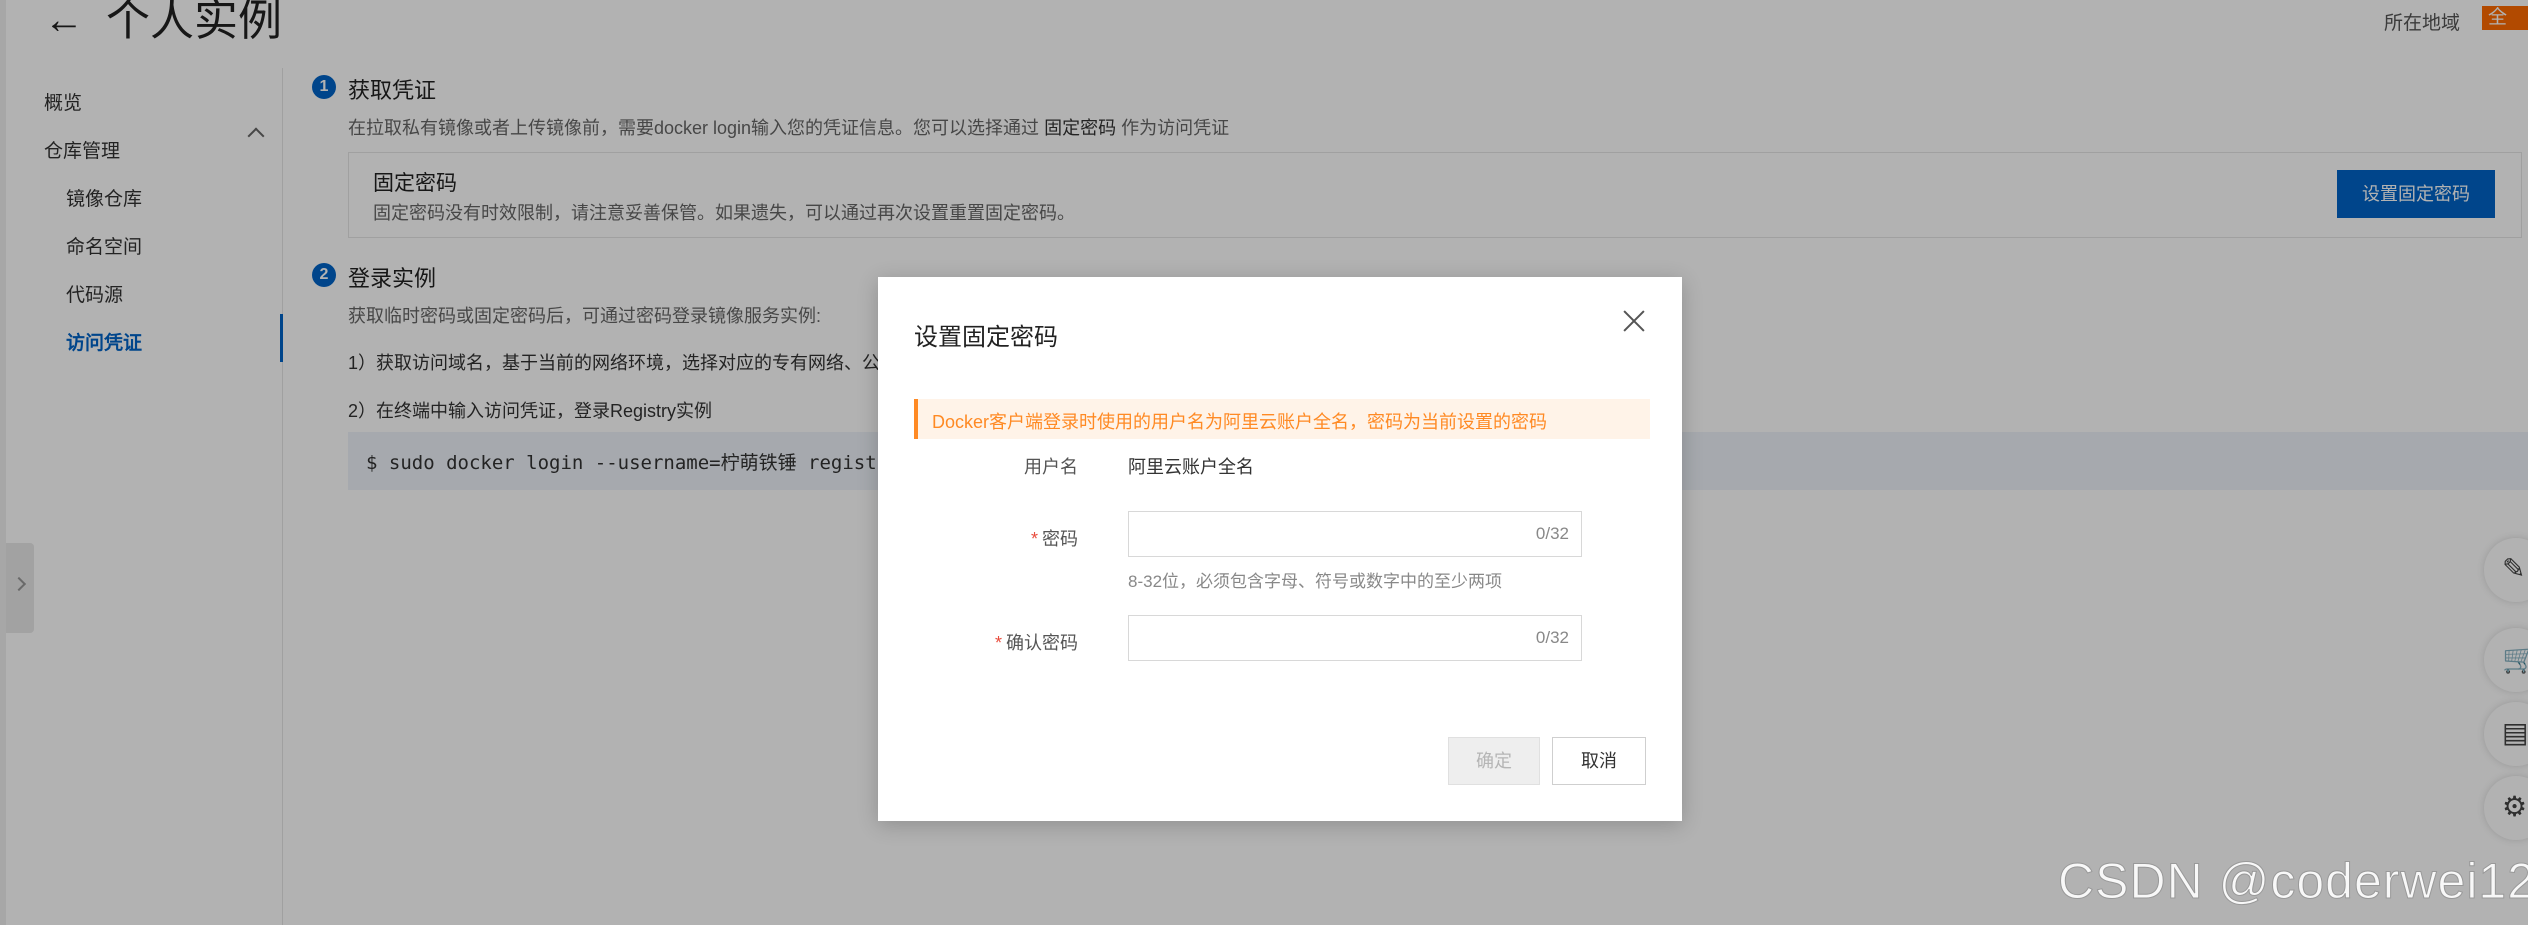 This screenshot has height=925, width=2528. I want to click on password-counter: 0/32, so click(1552, 533).